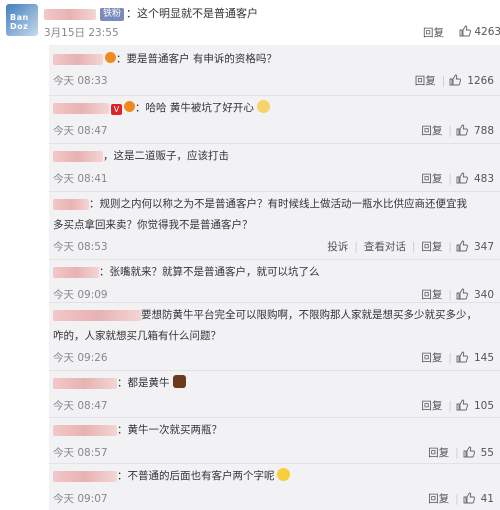 This screenshot has width=500, height=510. I want to click on reply-time: 今天 09:07, so click(80, 499).